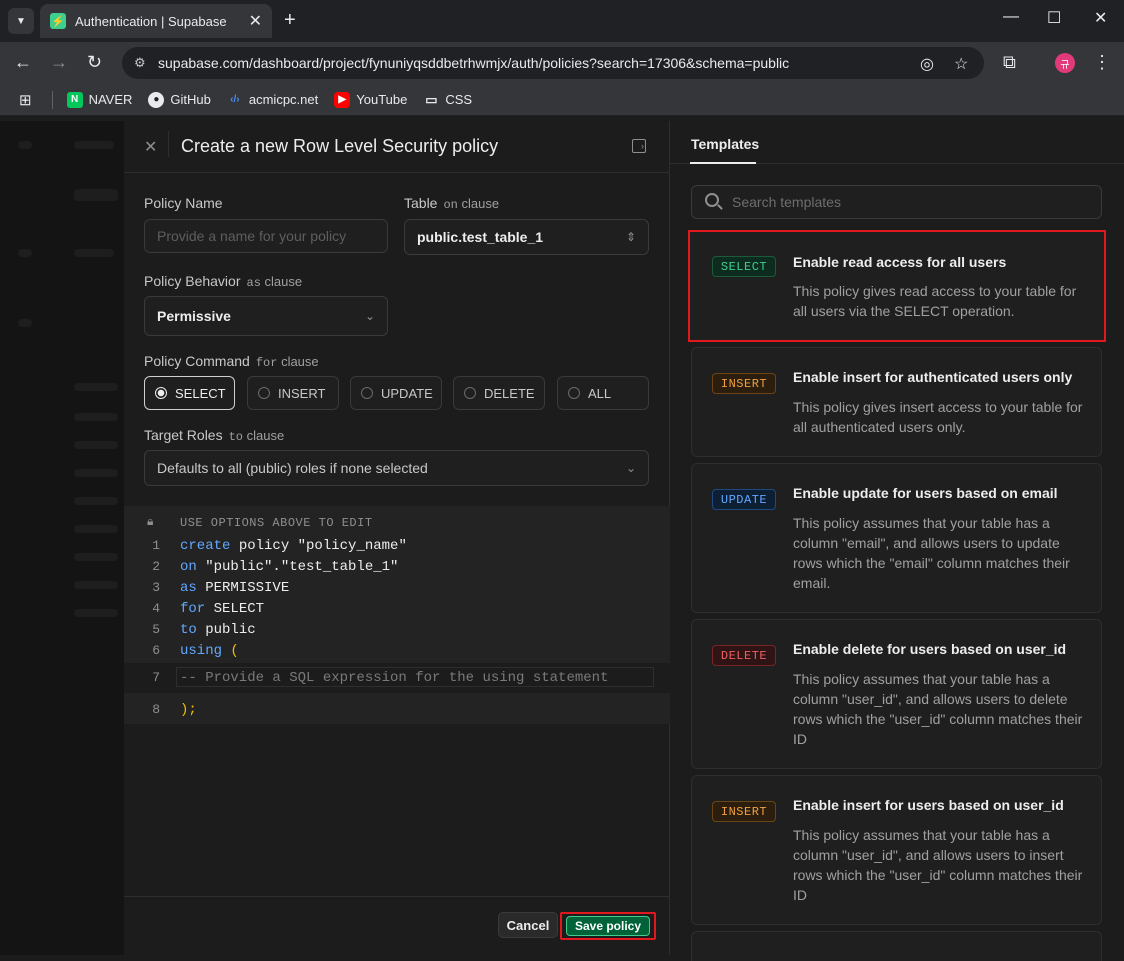 The width and height of the screenshot is (1124, 961). I want to click on table-select-value: public.test_table_1, so click(480, 237).